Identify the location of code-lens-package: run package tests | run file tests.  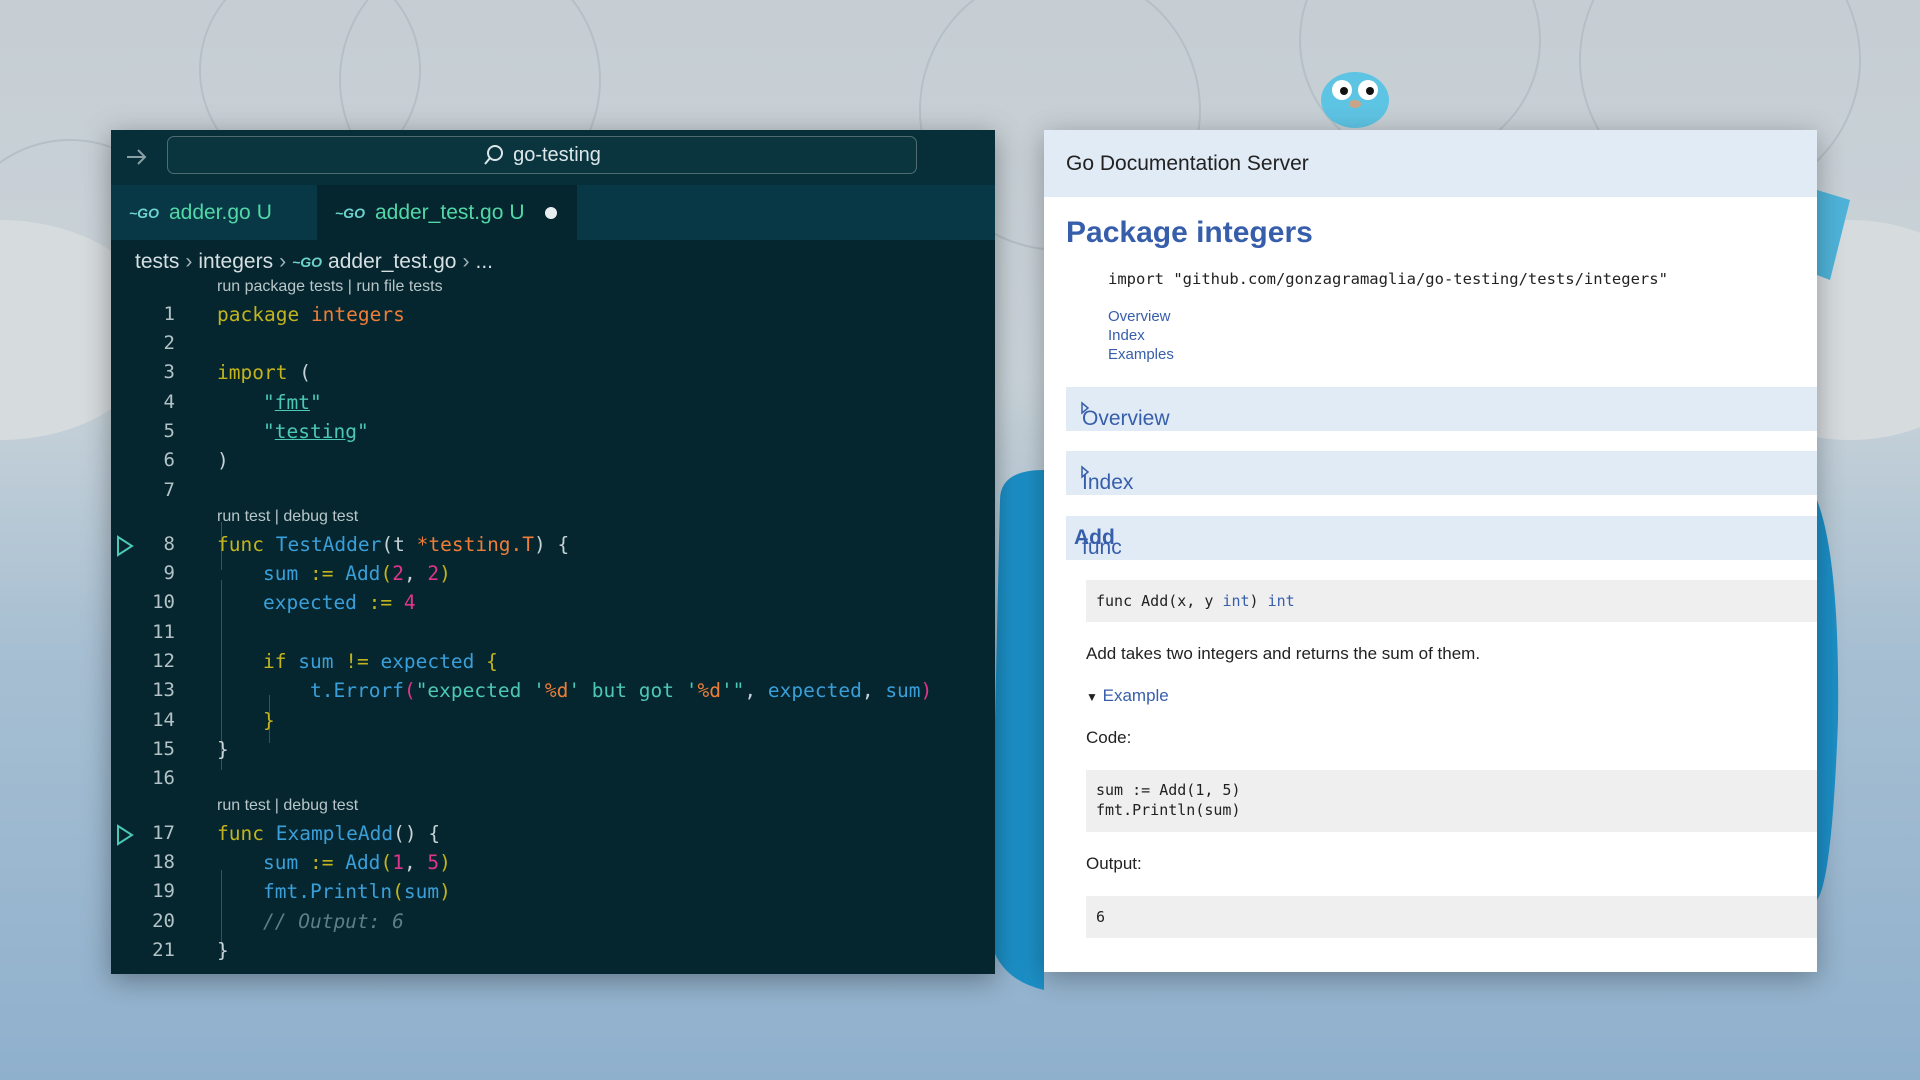
(330, 287).